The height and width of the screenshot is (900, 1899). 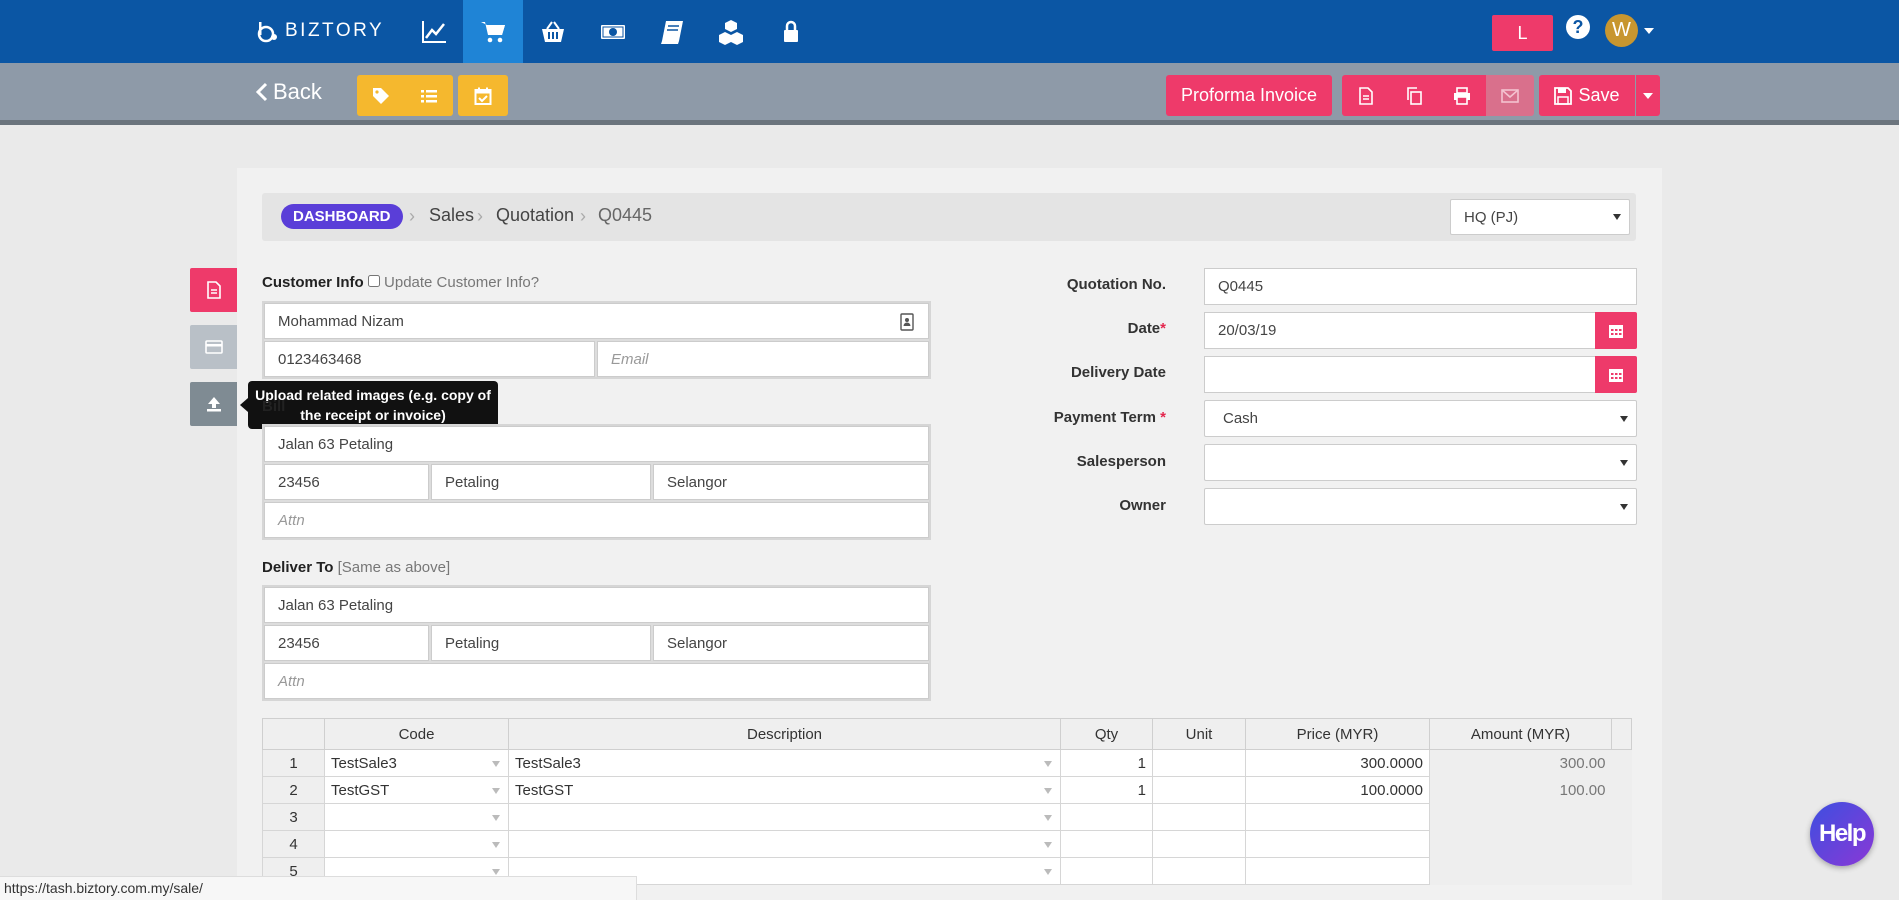 What do you see at coordinates (596, 605) in the screenshot?
I see `delivery-address-field: Jalan 63 Petaling` at bounding box center [596, 605].